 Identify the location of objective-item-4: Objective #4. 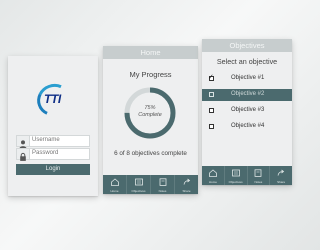
(247, 127).